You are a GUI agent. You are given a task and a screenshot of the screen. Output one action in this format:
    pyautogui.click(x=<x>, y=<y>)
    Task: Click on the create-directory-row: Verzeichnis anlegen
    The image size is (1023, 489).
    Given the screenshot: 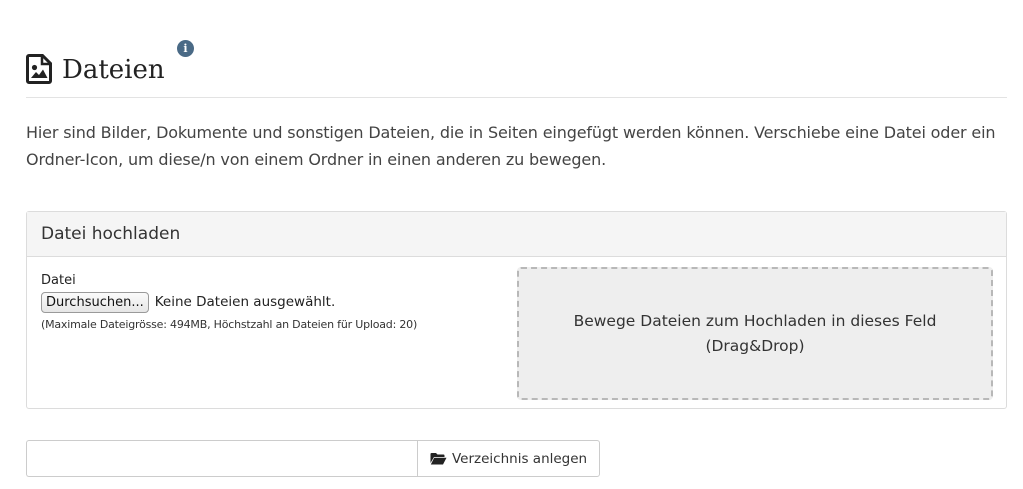 What is the action you would take?
    pyautogui.click(x=313, y=458)
    